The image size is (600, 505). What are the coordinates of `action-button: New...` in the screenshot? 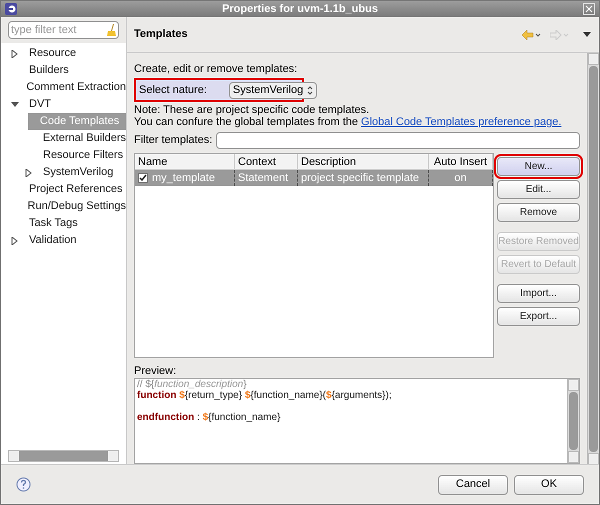 It's located at (538, 166).